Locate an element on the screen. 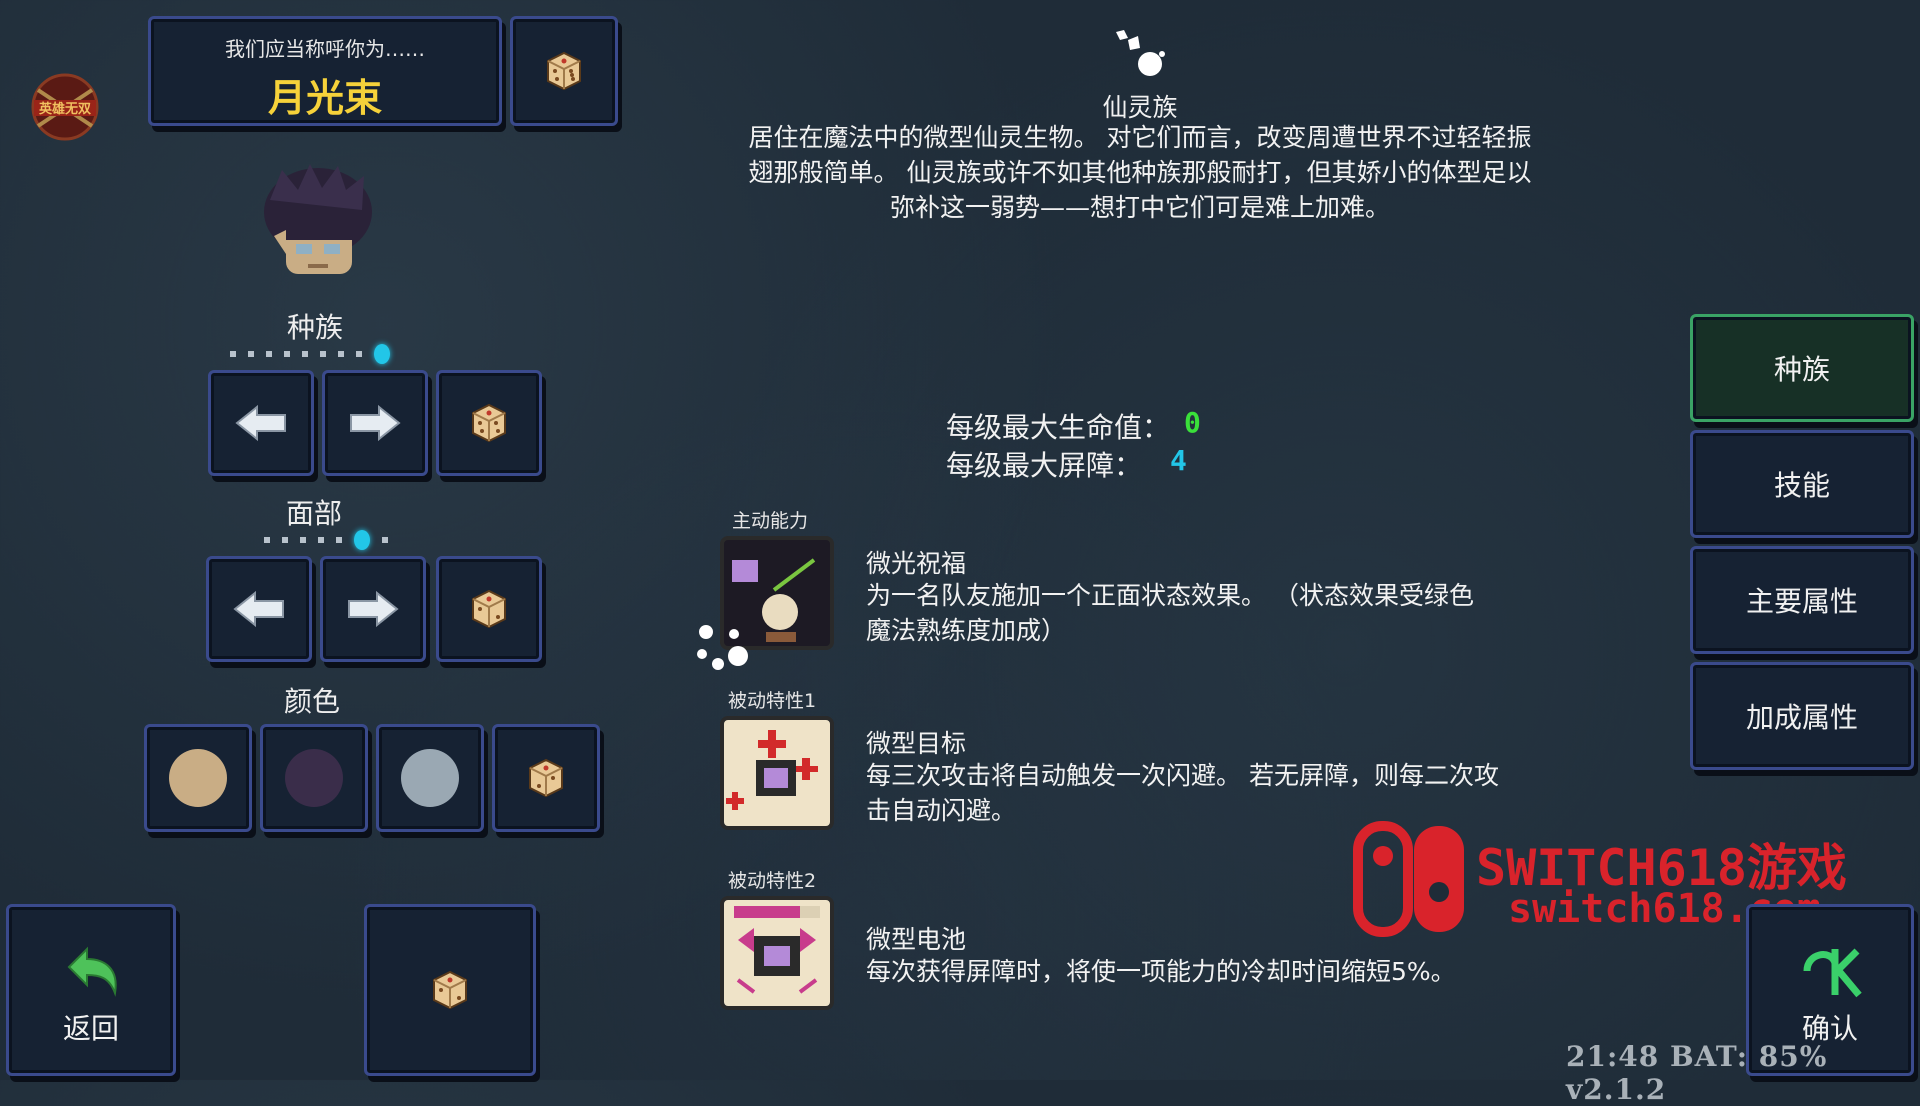  color-swatch-hair is located at coordinates (314, 778).